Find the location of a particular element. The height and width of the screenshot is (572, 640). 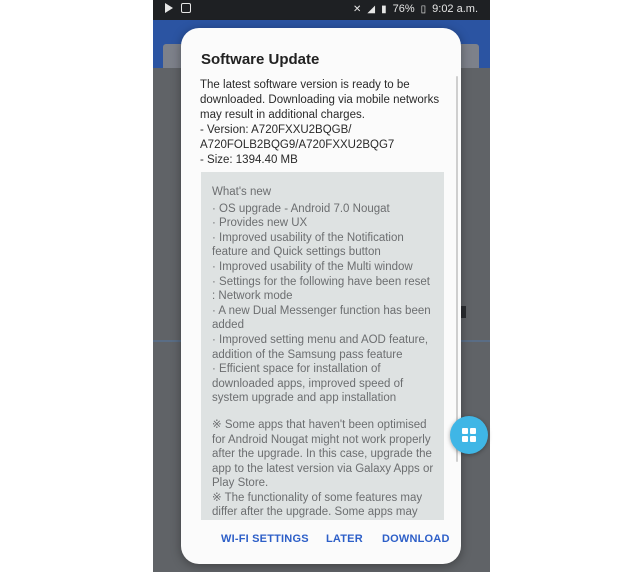

status-bar-left is located at coordinates (178, 8).